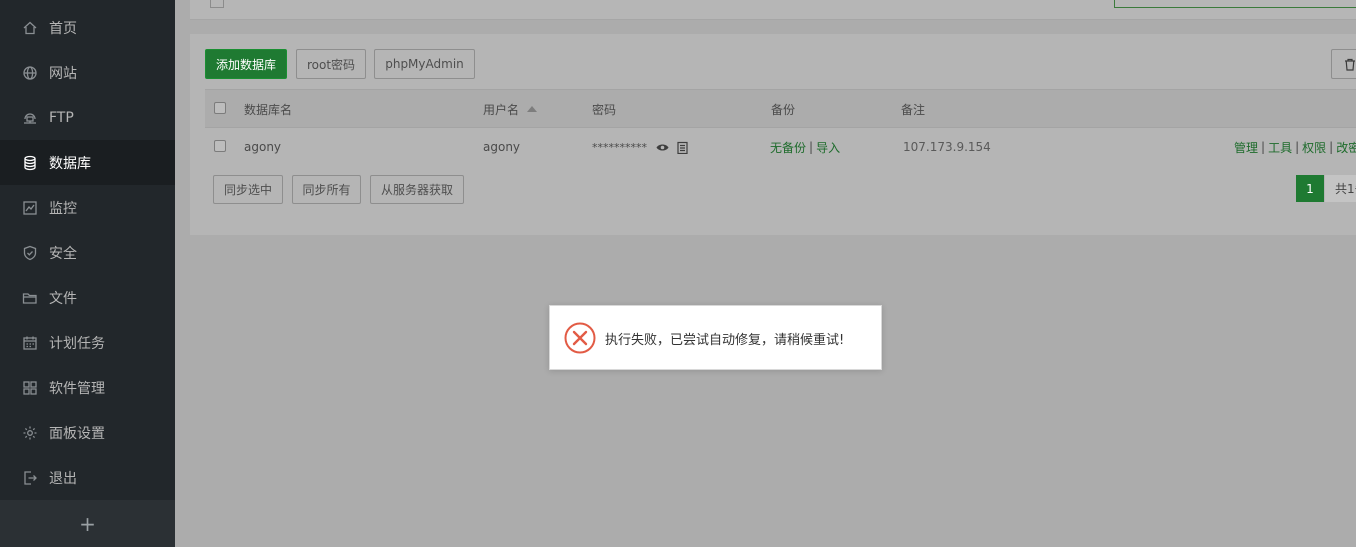 The width and height of the screenshot is (1356, 547). What do you see at coordinates (788, 147) in the screenshot?
I see `backup-status-link: 无备份` at bounding box center [788, 147].